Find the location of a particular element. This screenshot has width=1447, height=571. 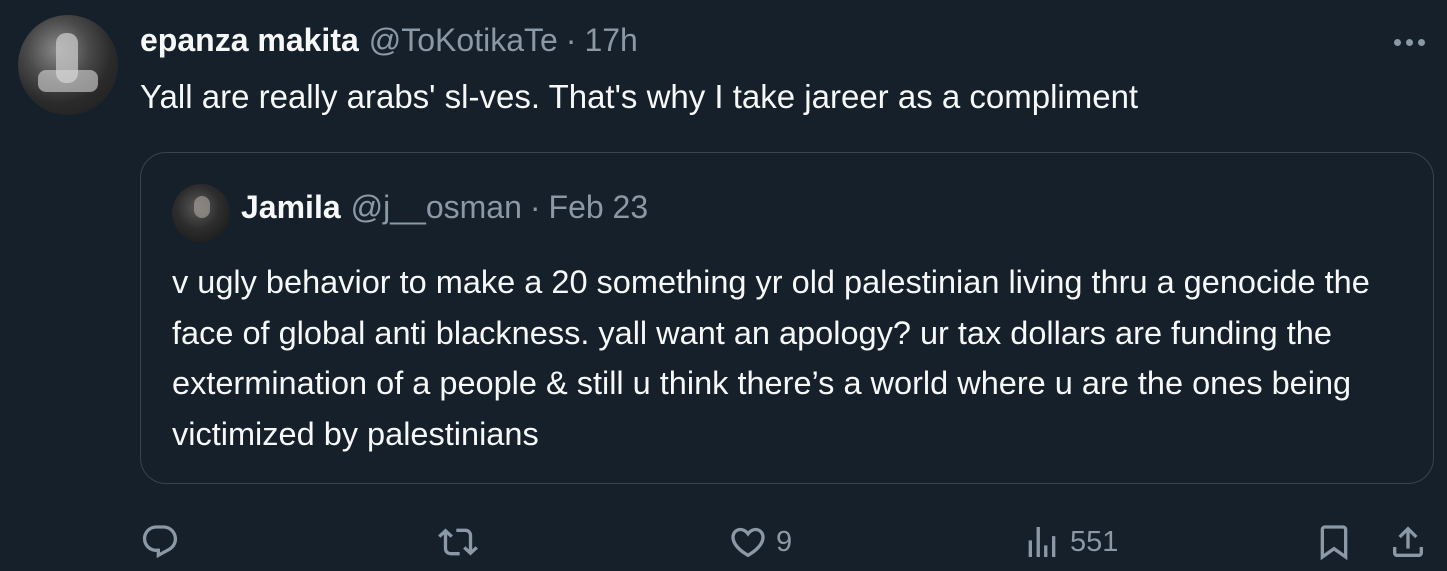

heart-icon is located at coordinates (748, 542).